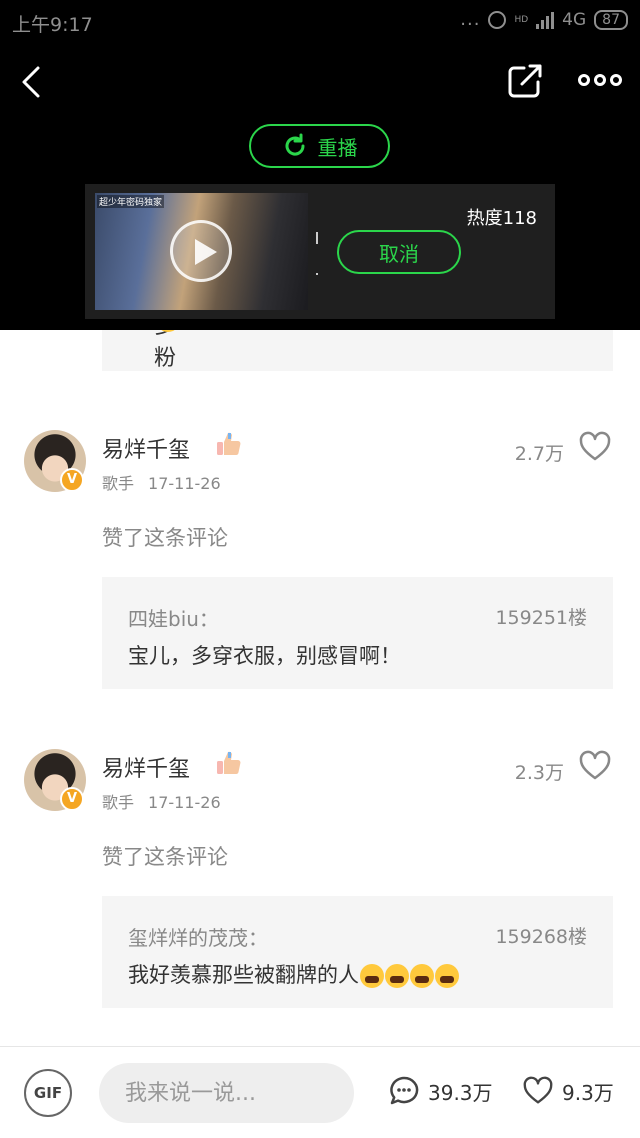 The height and width of the screenshot is (1138, 640). What do you see at coordinates (320, 22) in the screenshot?
I see `status-bar: 上午9:17 ... HD 4G 87` at bounding box center [320, 22].